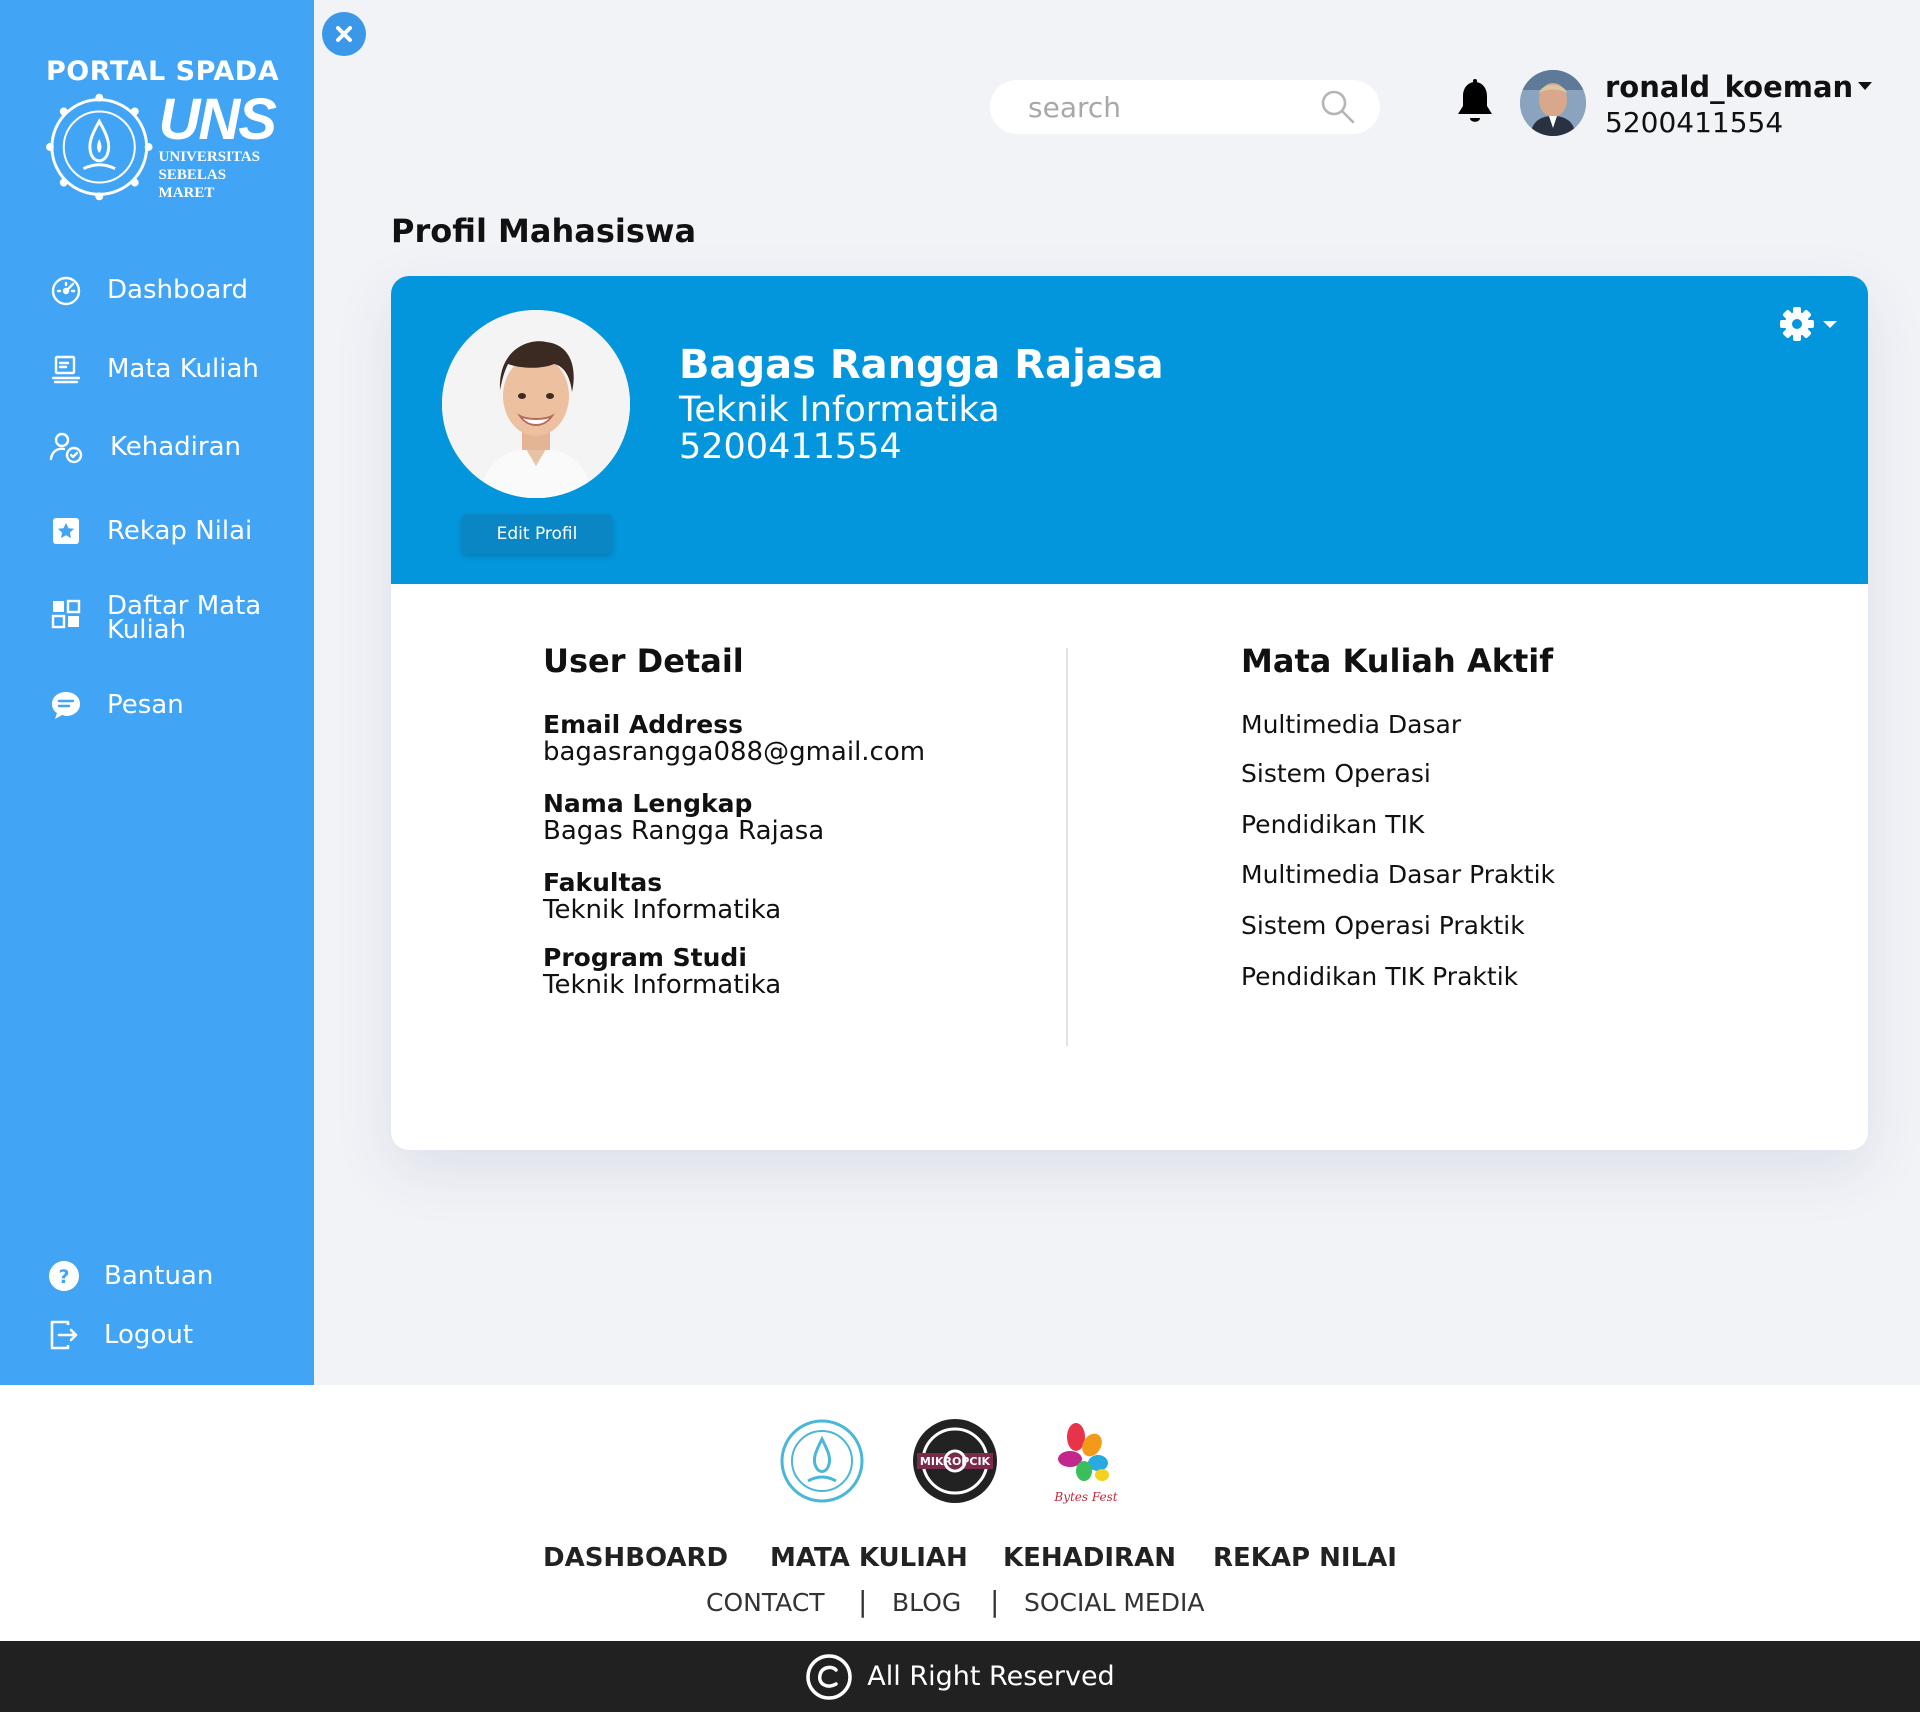 This screenshot has width=1920, height=1712. I want to click on sidebar-item-rekap-nilai: Rekap Nilai, so click(150, 531).